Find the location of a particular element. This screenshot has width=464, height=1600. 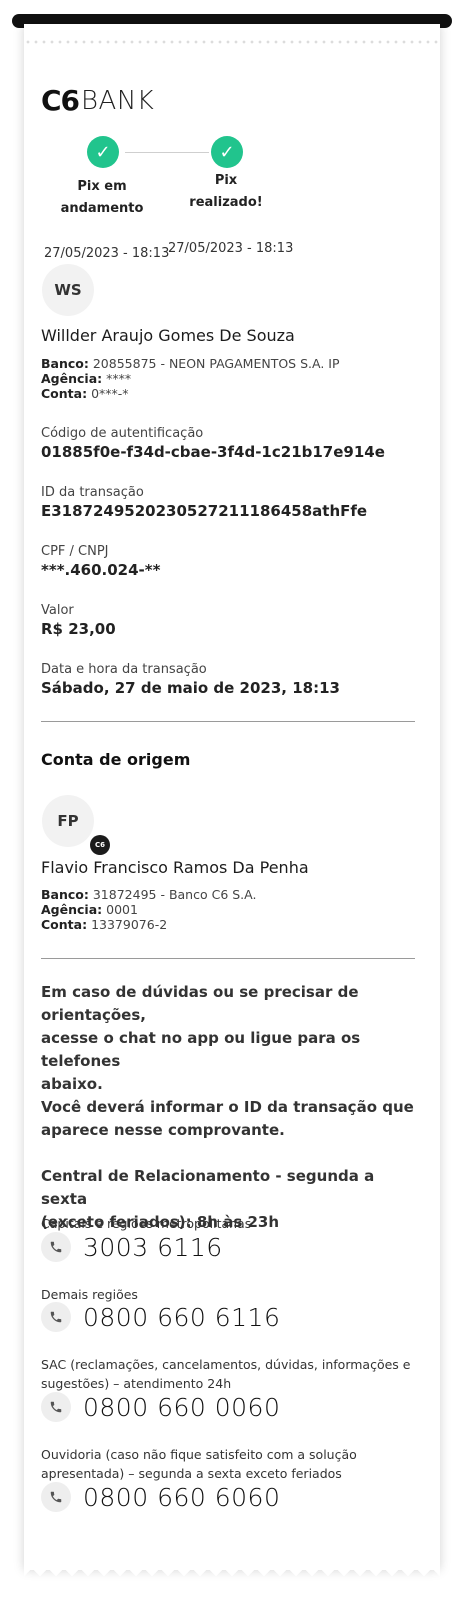

phone-row: 3003 6116 is located at coordinates (132, 1247).